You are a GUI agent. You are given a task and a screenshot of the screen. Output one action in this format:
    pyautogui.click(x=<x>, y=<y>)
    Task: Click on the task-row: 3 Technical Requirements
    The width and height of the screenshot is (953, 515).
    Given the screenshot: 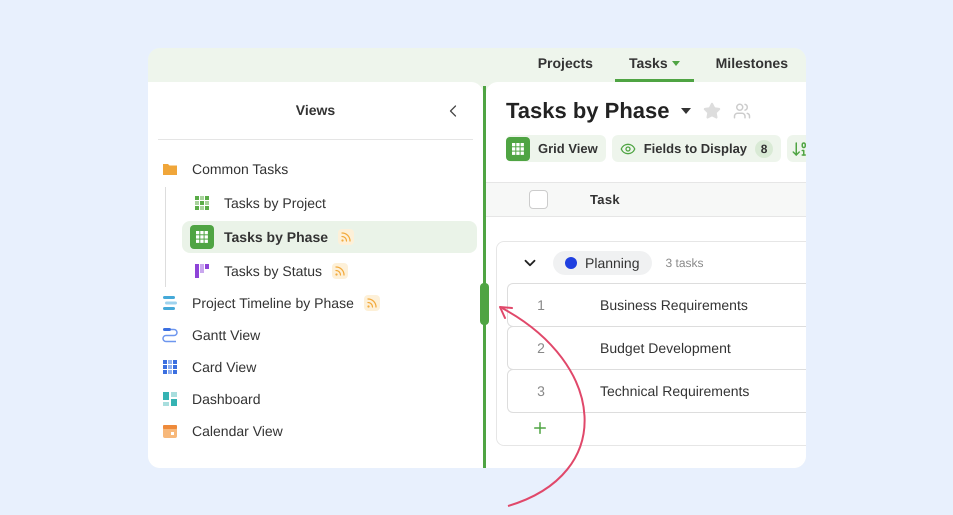 What is the action you would take?
    pyautogui.click(x=656, y=391)
    